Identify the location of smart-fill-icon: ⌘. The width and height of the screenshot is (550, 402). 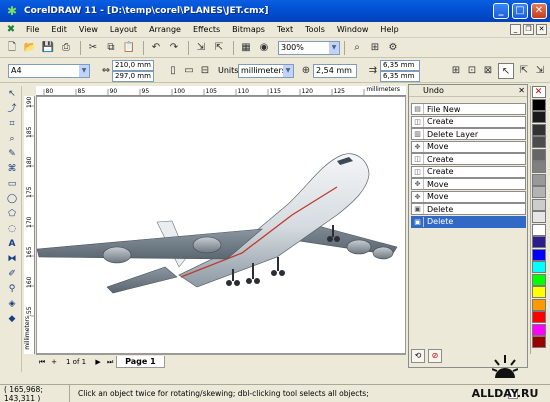
(12, 169).